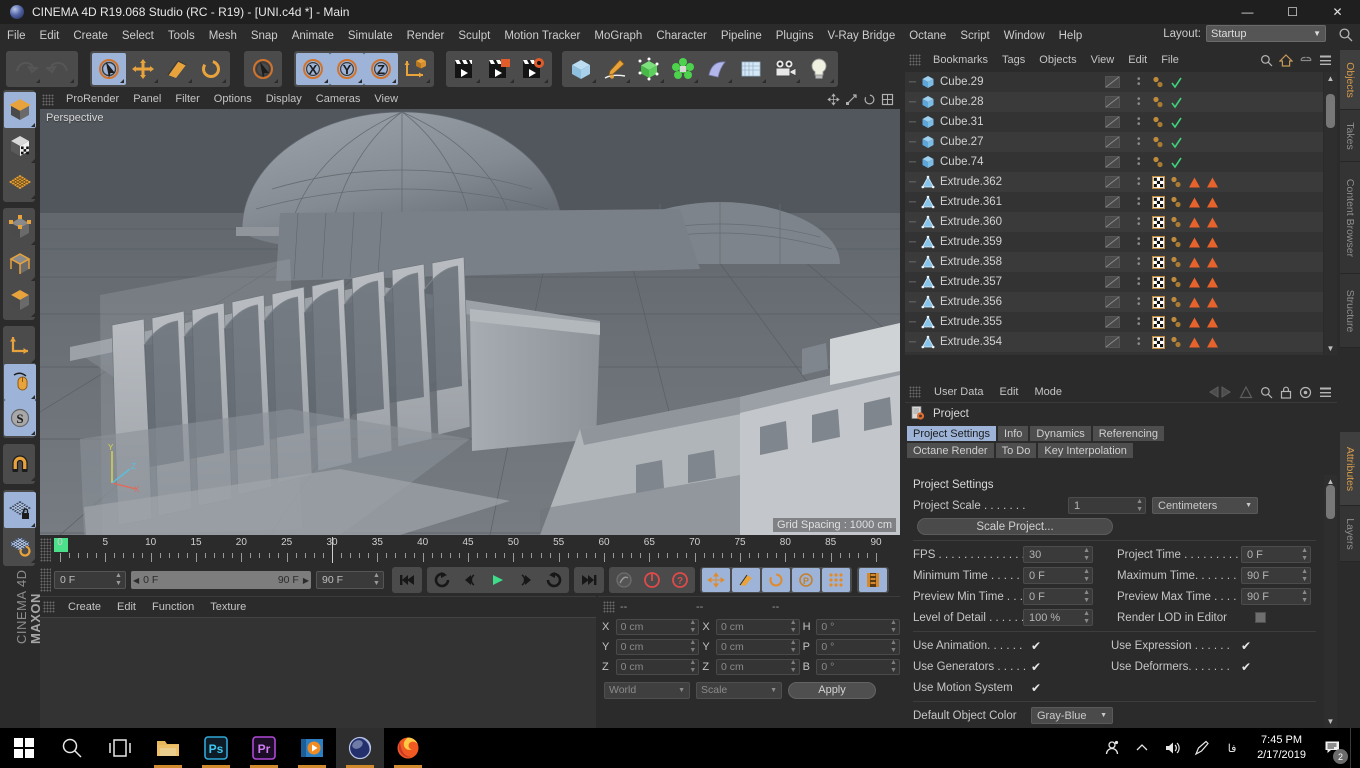 The image size is (1360, 768). Describe the element at coordinates (1009, 392) in the screenshot. I see `attr-menu-edit: Edit` at that location.